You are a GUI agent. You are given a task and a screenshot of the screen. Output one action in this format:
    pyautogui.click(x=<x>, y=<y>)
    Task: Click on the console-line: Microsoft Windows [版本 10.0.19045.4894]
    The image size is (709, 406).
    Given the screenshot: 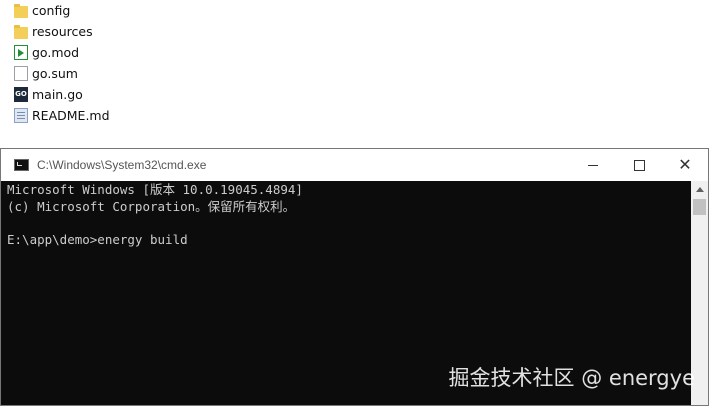 What is the action you would take?
    pyautogui.click(x=155, y=189)
    